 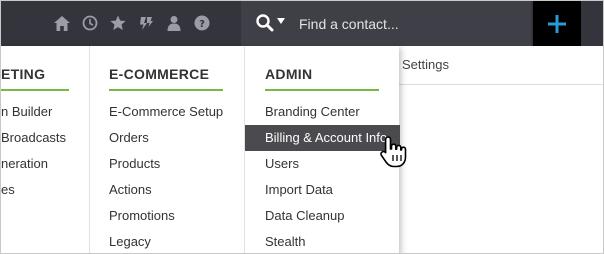 I want to click on menu-item-data-cleanup: Data Cleanup, so click(x=322, y=216).